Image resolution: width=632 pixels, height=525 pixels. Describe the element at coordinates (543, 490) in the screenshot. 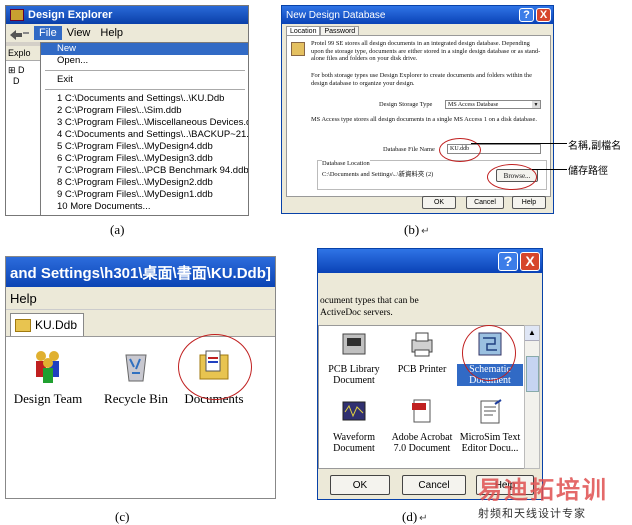

I see `watermark-title: 易迪拓培训` at that location.